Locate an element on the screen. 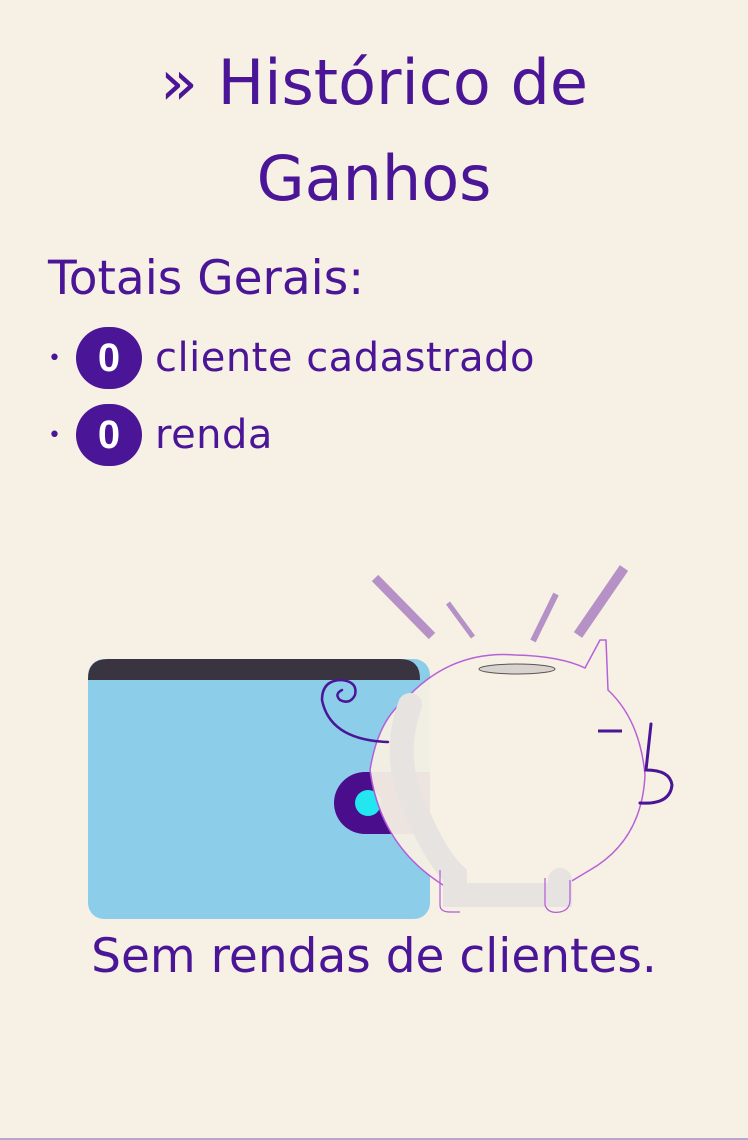  stat-clients: • 0 cliente cadastrado is located at coordinates (291, 358).